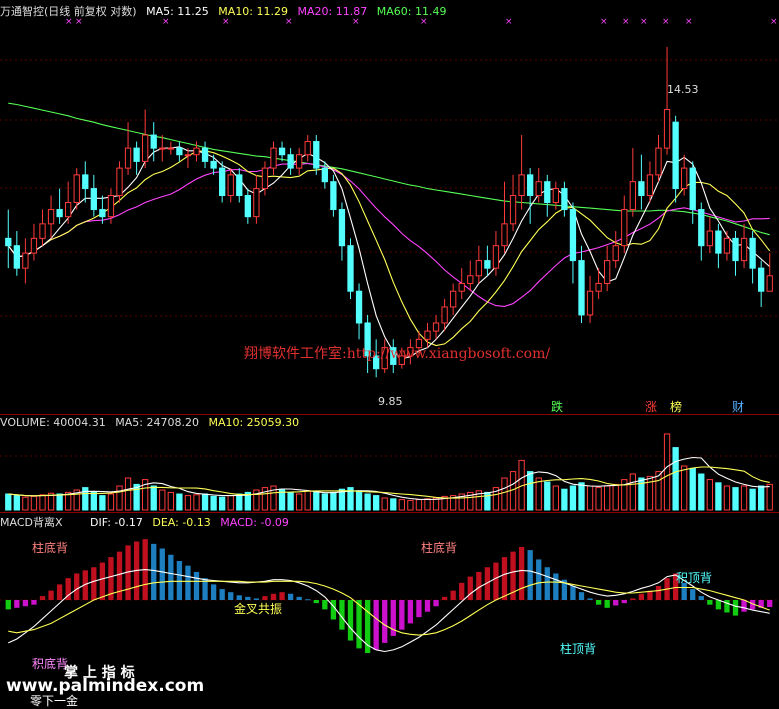 This screenshot has width=779, height=709. Describe the element at coordinates (439, 548) in the screenshot. I see `label-zhu-di-bei-2: 柱底背` at that location.